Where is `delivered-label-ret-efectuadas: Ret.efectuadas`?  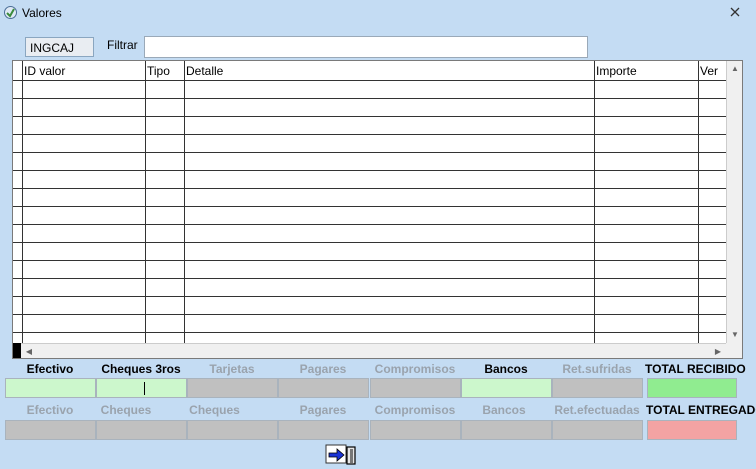 delivered-label-ret-efectuadas: Ret.efectuadas is located at coordinates (597, 410).